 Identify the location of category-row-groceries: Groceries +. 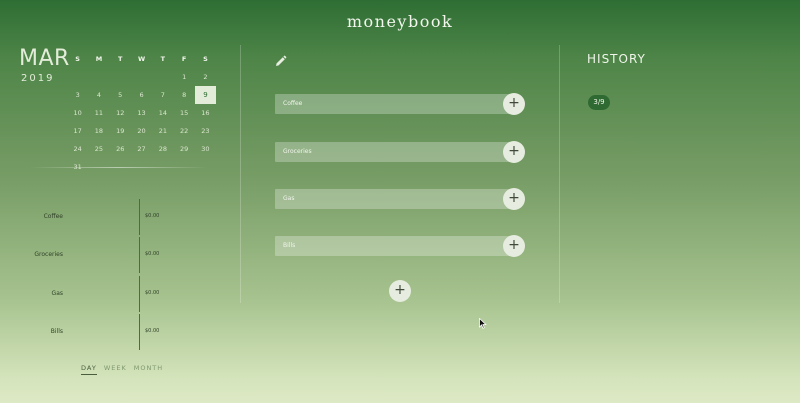
(400, 152).